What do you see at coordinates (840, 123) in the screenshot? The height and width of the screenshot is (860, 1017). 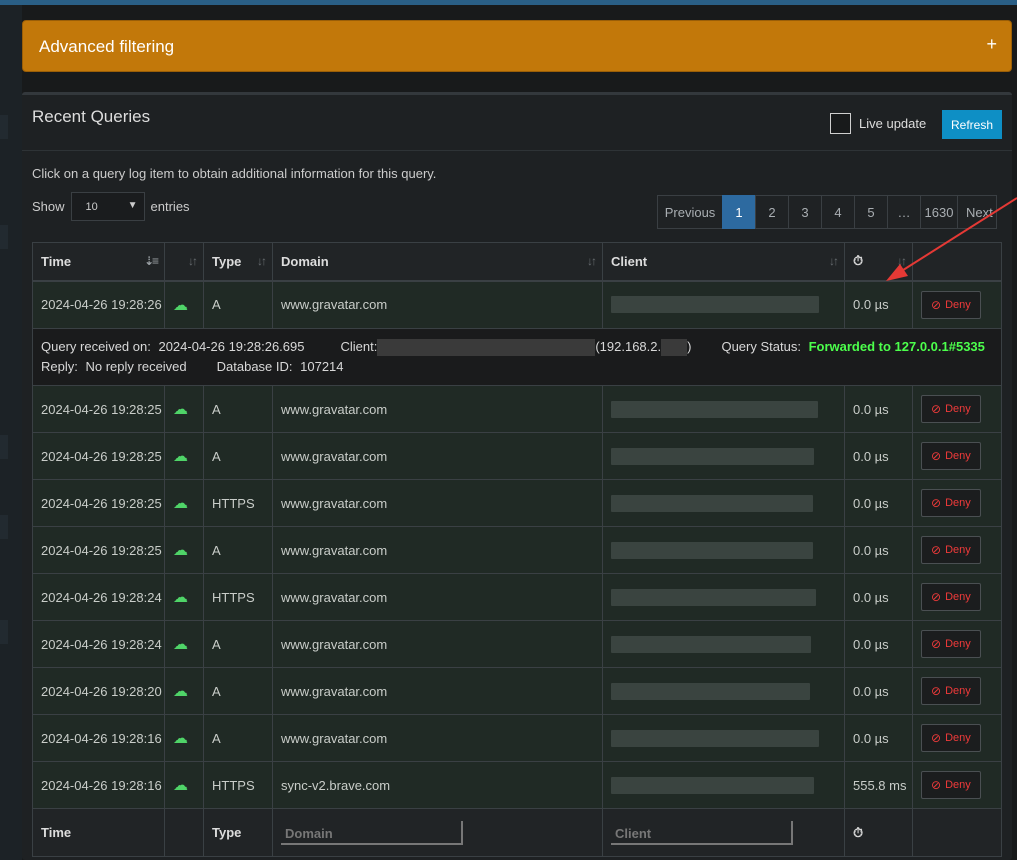 I see `live-update-checkbox` at bounding box center [840, 123].